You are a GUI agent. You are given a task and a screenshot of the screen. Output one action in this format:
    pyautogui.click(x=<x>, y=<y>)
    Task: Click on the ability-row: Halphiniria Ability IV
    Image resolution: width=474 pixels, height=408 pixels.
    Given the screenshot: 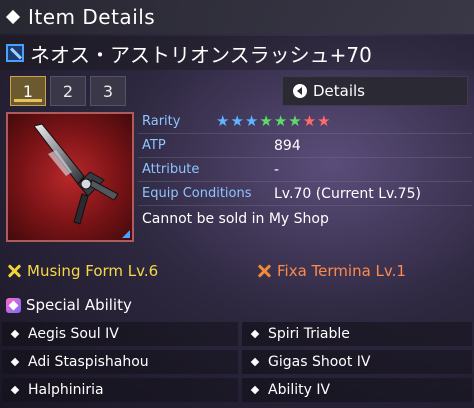 What is the action you would take?
    pyautogui.click(x=237, y=390)
    